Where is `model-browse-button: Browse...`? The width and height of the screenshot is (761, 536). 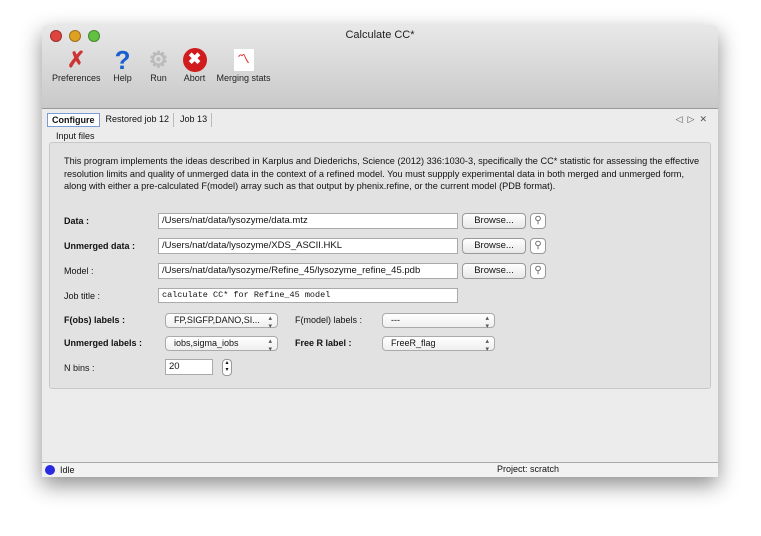 model-browse-button: Browse... is located at coordinates (494, 271).